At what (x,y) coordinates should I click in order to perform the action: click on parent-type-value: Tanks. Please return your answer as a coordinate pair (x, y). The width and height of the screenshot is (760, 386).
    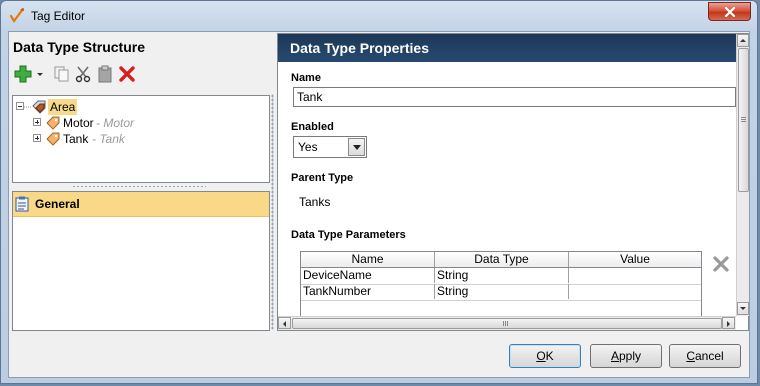
    Looking at the image, I should click on (315, 202).